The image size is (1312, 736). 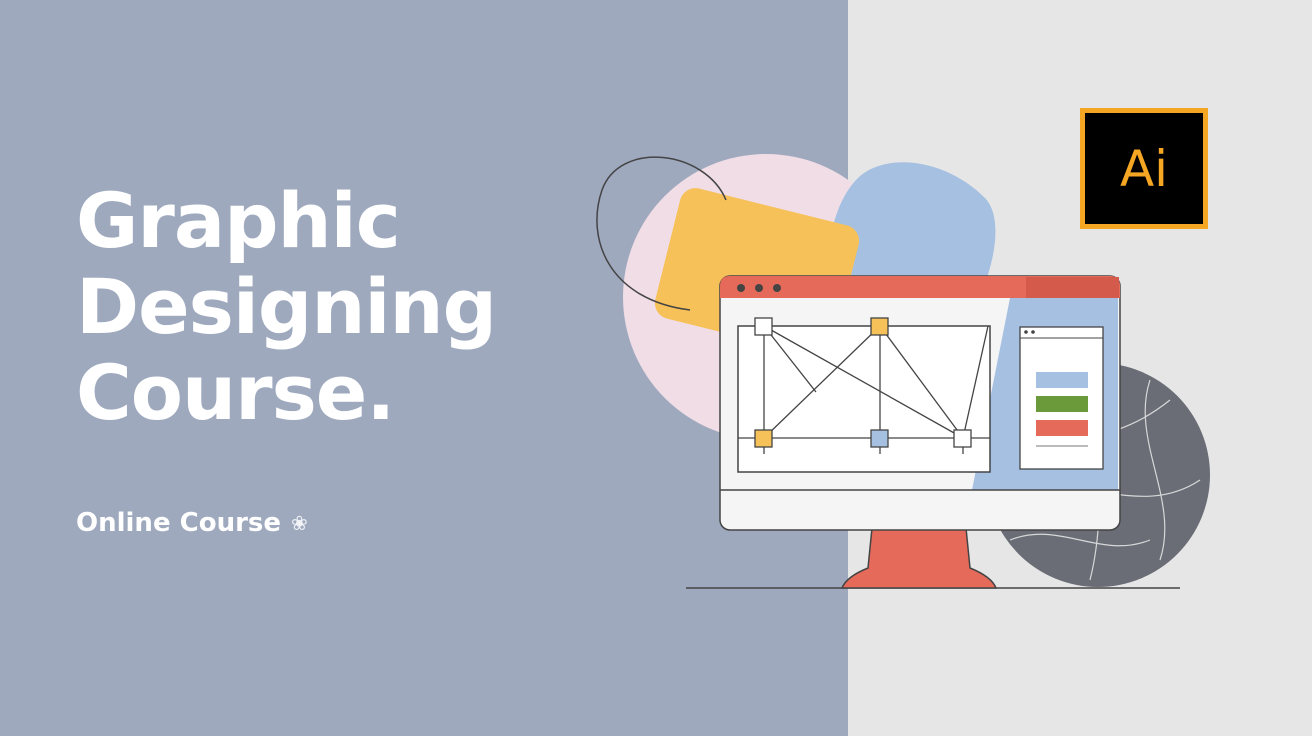 What do you see at coordinates (919, 558) in the screenshot?
I see `monitor-stand` at bounding box center [919, 558].